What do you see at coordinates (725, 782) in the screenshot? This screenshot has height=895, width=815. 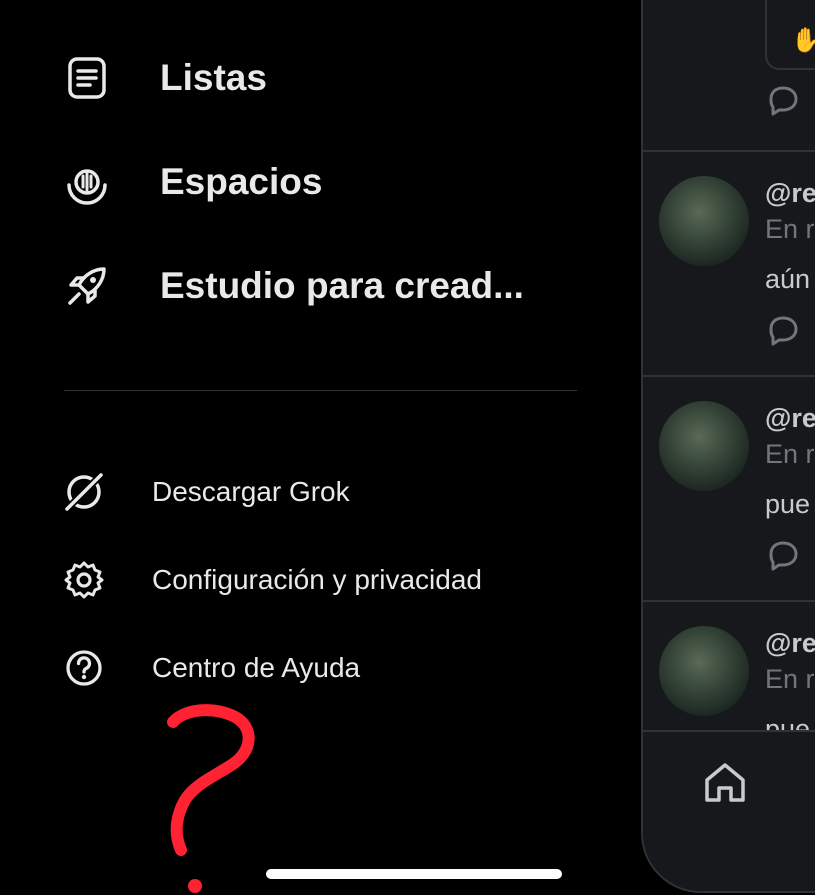 I see `home-icon` at bounding box center [725, 782].